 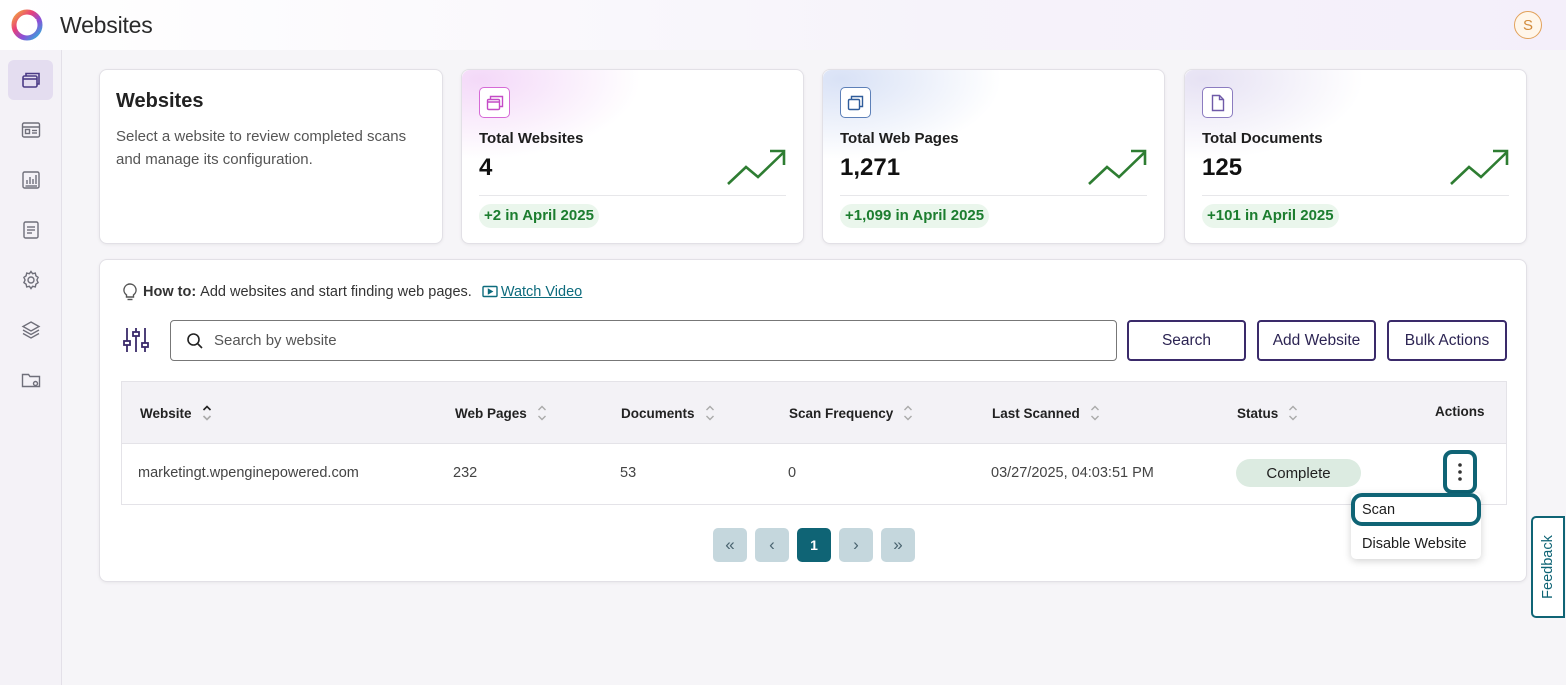 I want to click on row-actions-button, so click(x=1460, y=472).